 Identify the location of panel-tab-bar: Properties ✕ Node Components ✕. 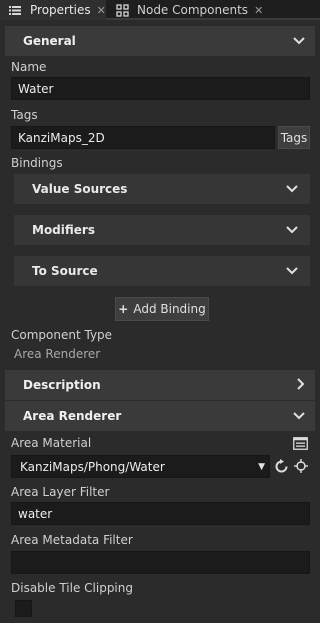
(160, 10).